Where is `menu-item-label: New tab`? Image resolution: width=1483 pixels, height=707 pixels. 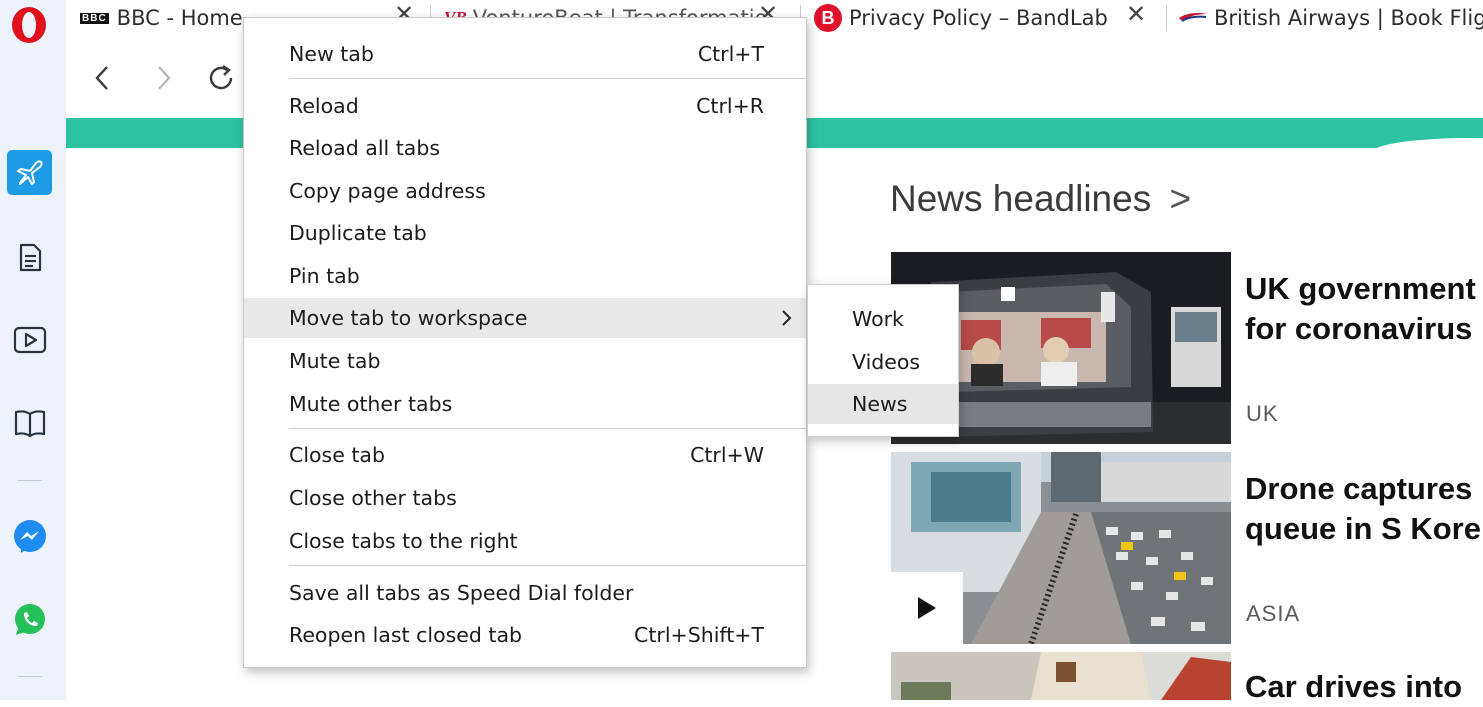 menu-item-label: New tab is located at coordinates (331, 54).